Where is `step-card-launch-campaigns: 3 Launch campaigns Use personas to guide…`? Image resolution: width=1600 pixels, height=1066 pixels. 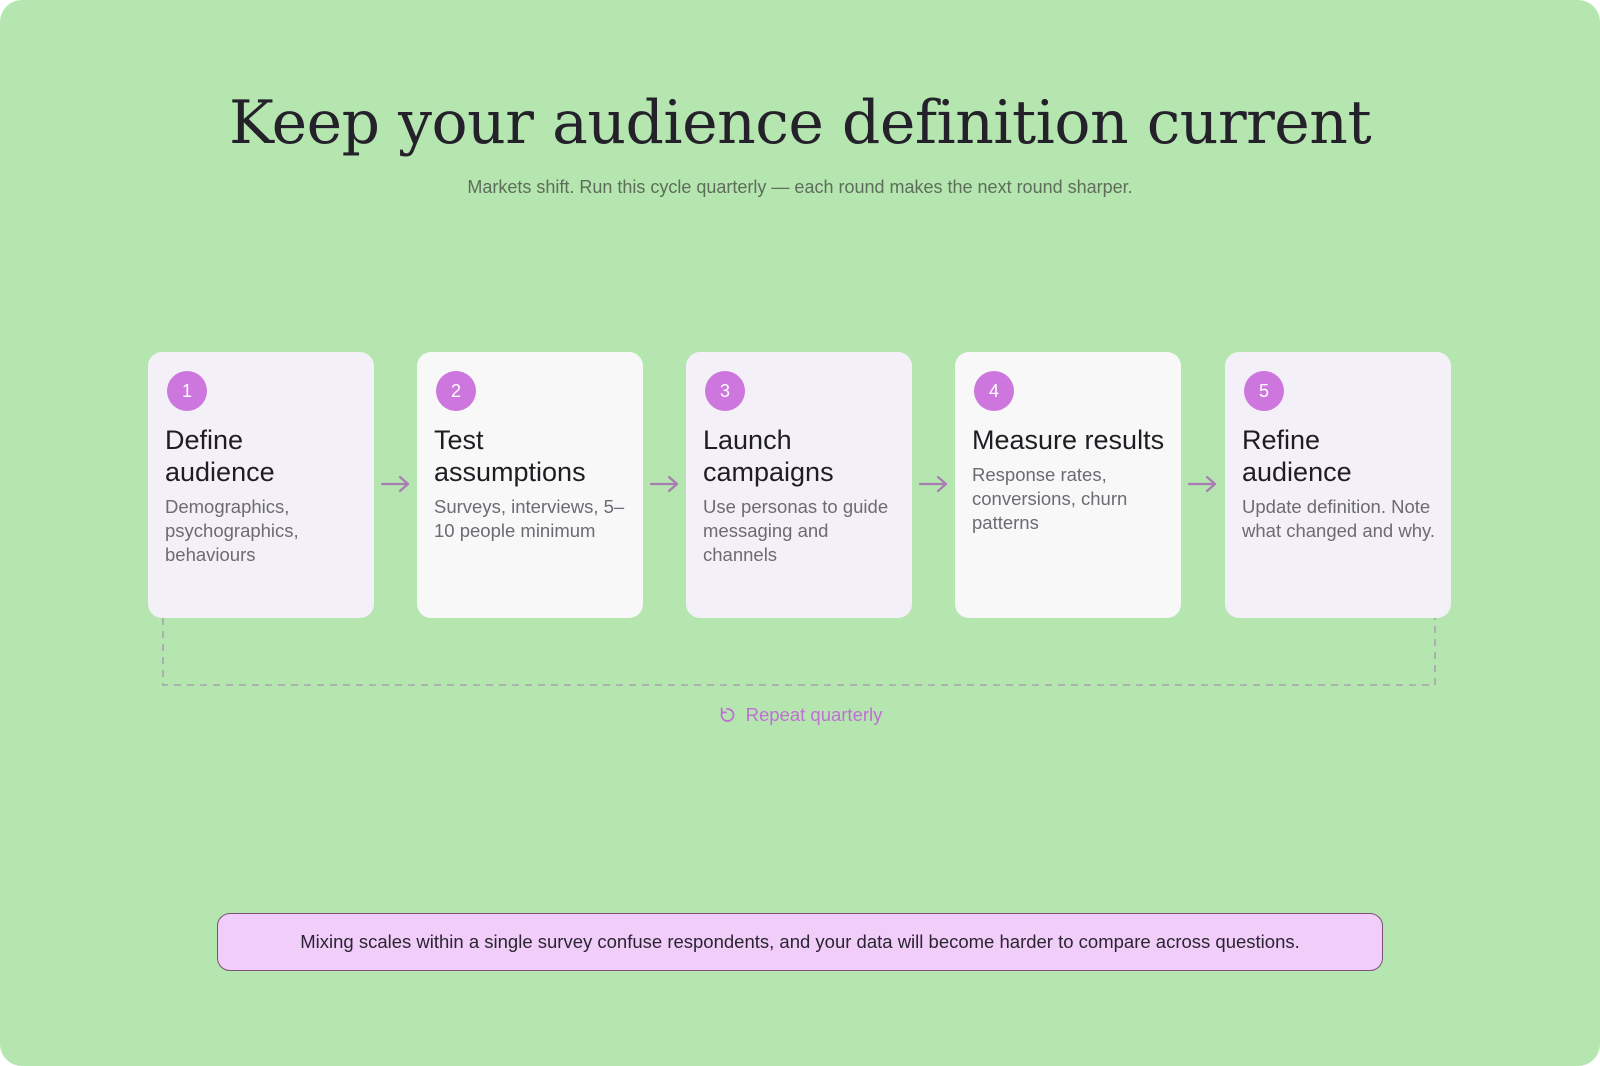 step-card-launch-campaigns: 3 Launch campaigns Use personas to guide… is located at coordinates (799, 485).